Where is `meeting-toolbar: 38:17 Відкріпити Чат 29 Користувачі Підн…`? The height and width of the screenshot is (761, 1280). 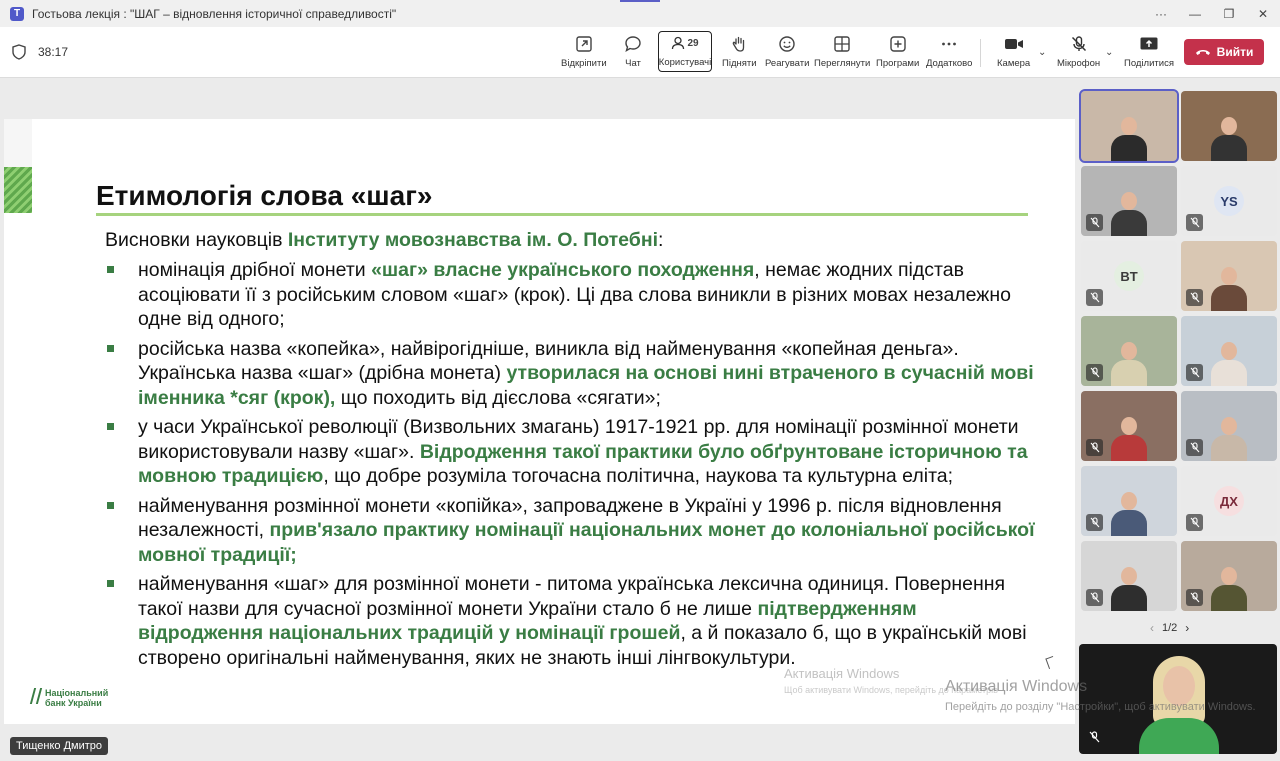
meeting-toolbar: 38:17 Відкріпити Чат 29 Користувачі Підн… is located at coordinates (640, 52).